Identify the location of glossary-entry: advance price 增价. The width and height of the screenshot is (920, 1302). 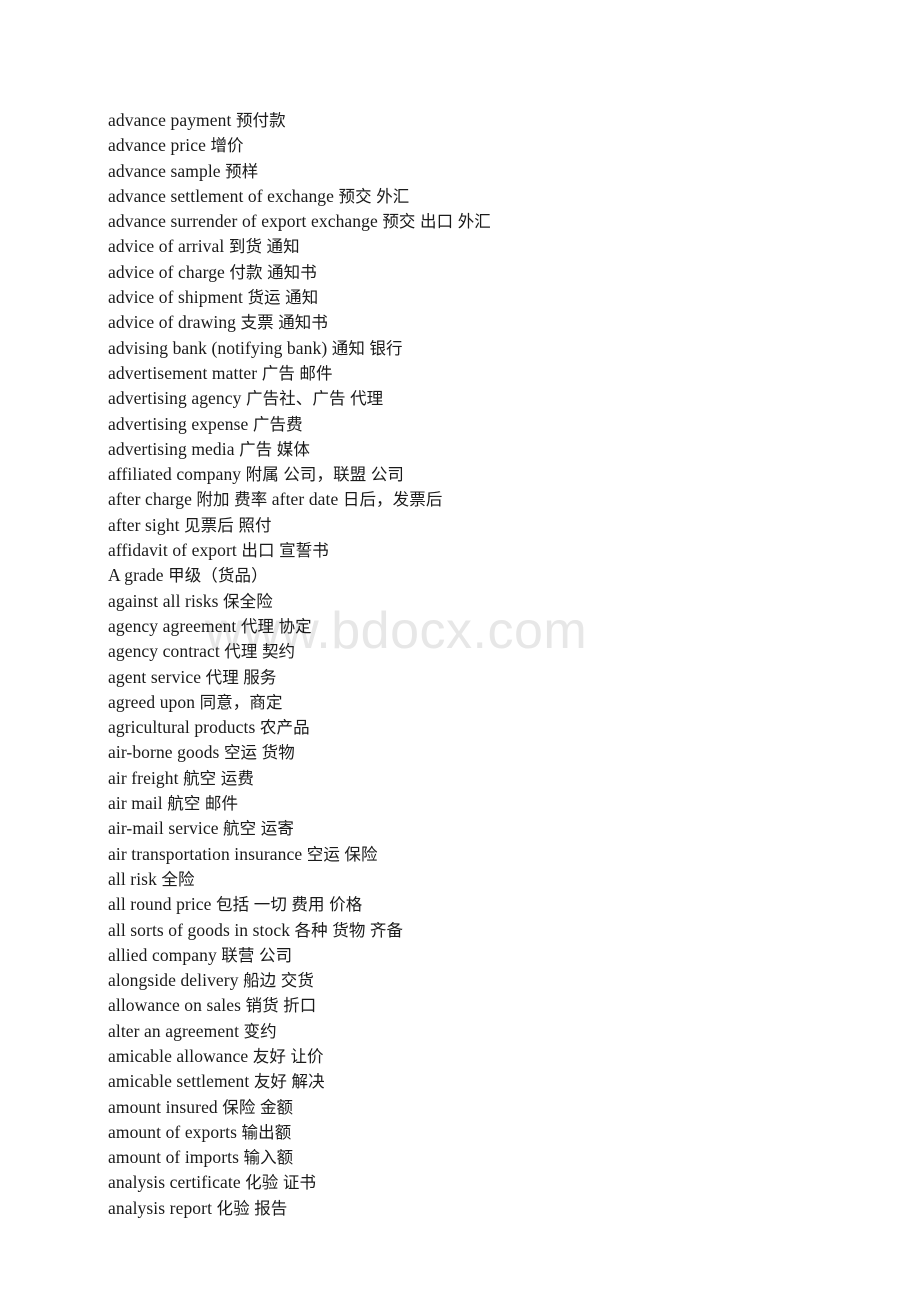
(176, 145).